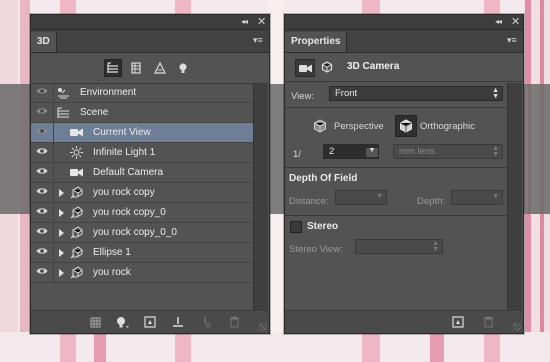 The image size is (550, 362). I want to click on drop-to-ground-button, so click(178, 322).